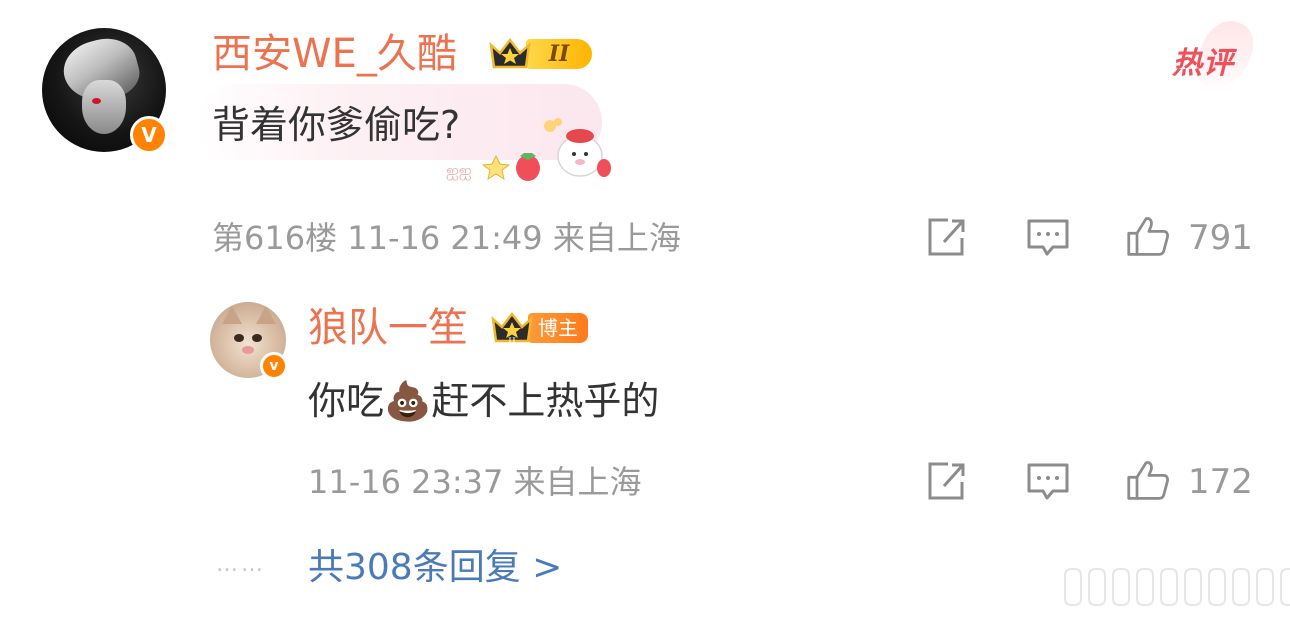 This screenshot has height=617, width=1290. Describe the element at coordinates (512, 341) in the screenshot. I see `svg-text: II` at that location.